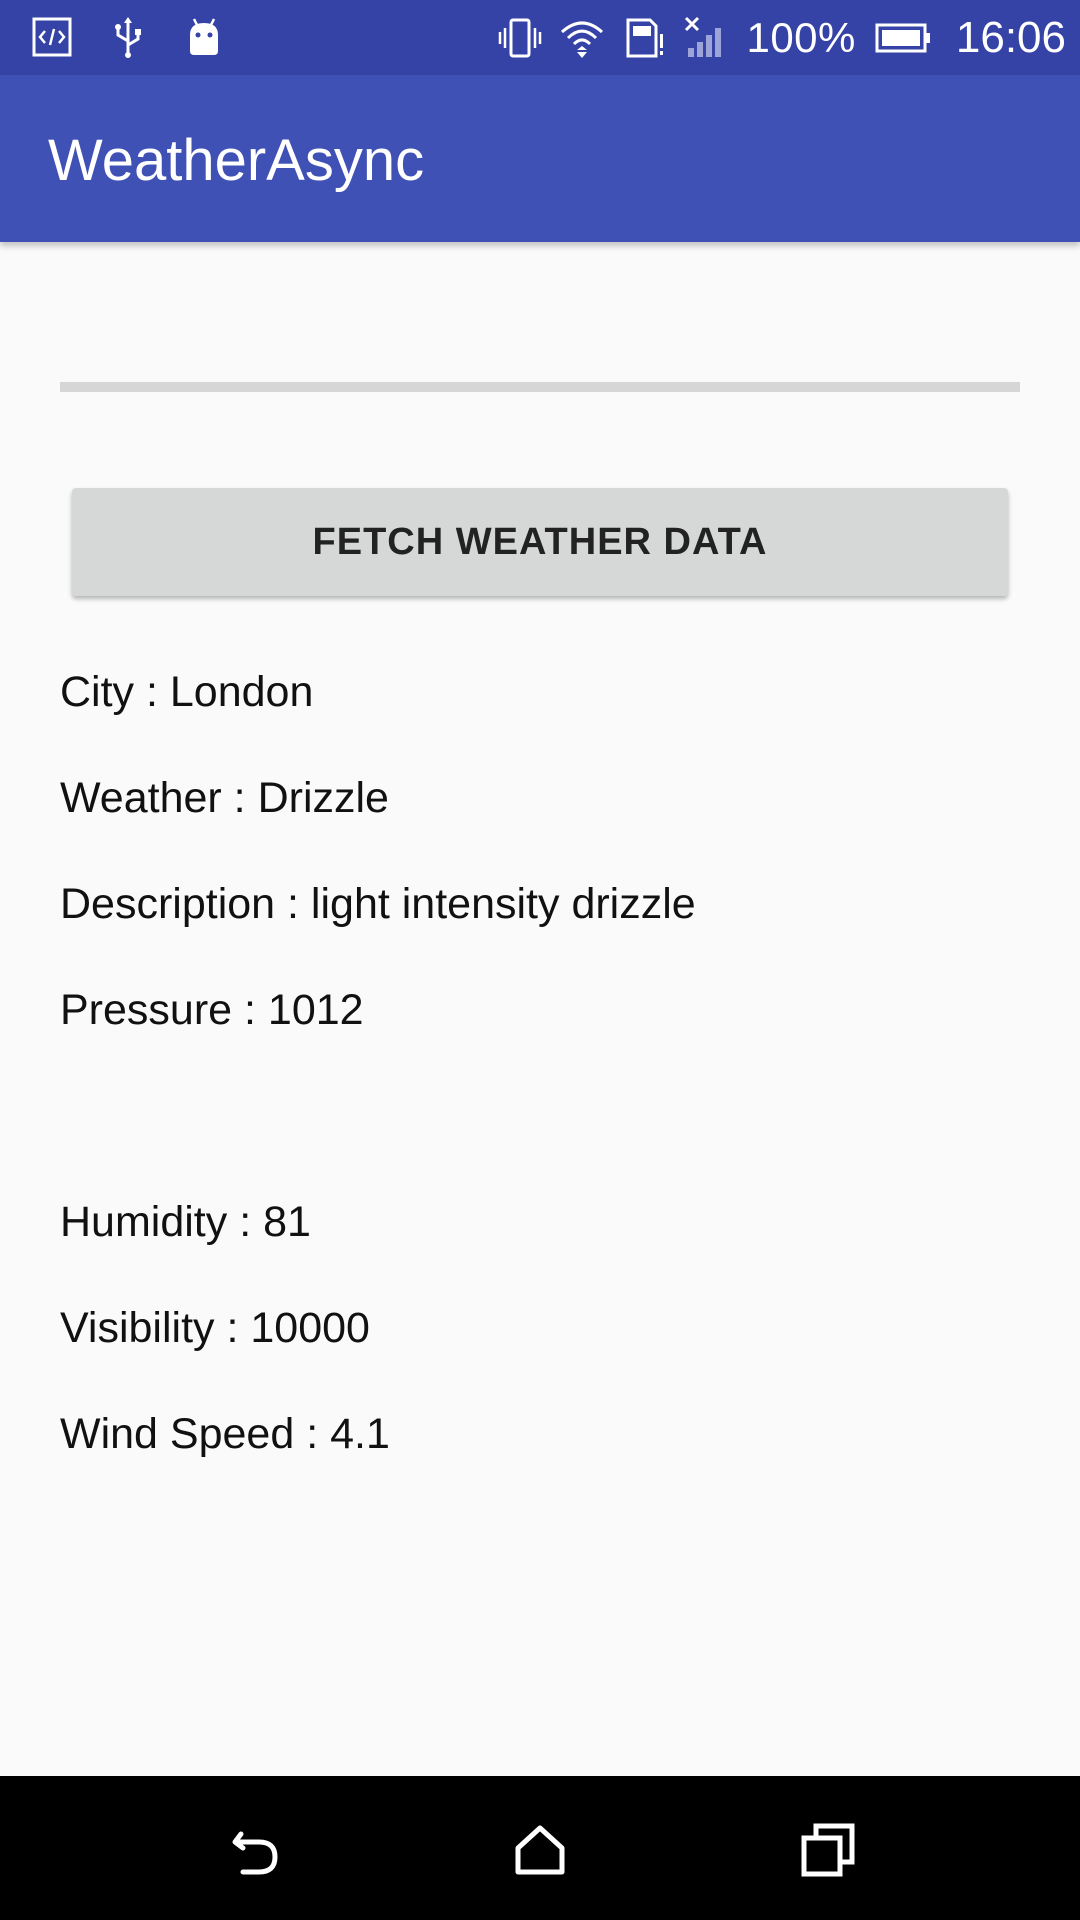  I want to click on recents-icon, so click(828, 1850).